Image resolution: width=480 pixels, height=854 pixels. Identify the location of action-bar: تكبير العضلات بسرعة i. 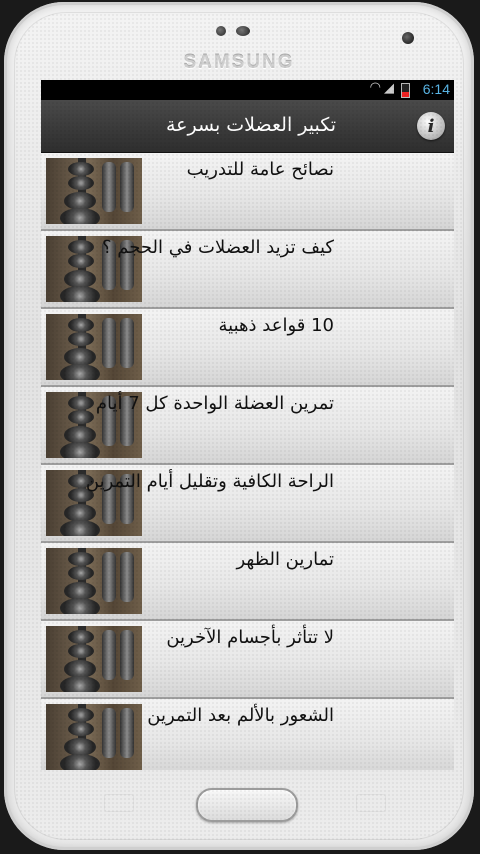
(247, 126).